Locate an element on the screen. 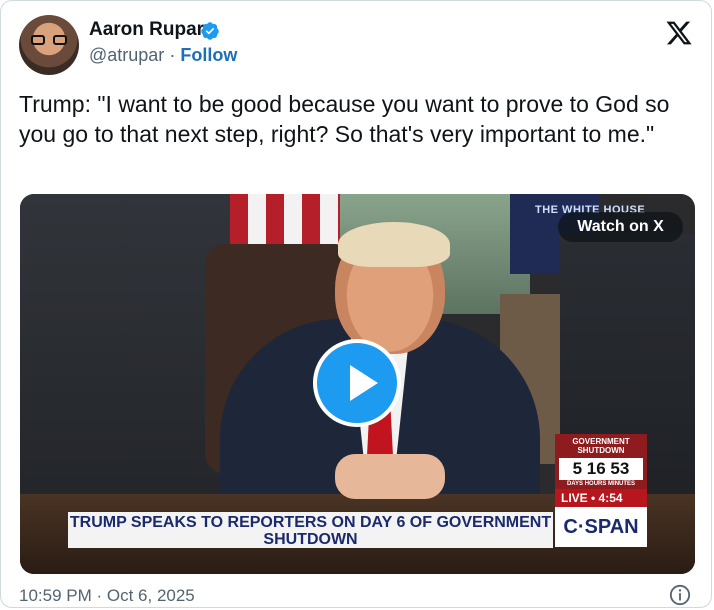  play-icon is located at coordinates (357, 383).